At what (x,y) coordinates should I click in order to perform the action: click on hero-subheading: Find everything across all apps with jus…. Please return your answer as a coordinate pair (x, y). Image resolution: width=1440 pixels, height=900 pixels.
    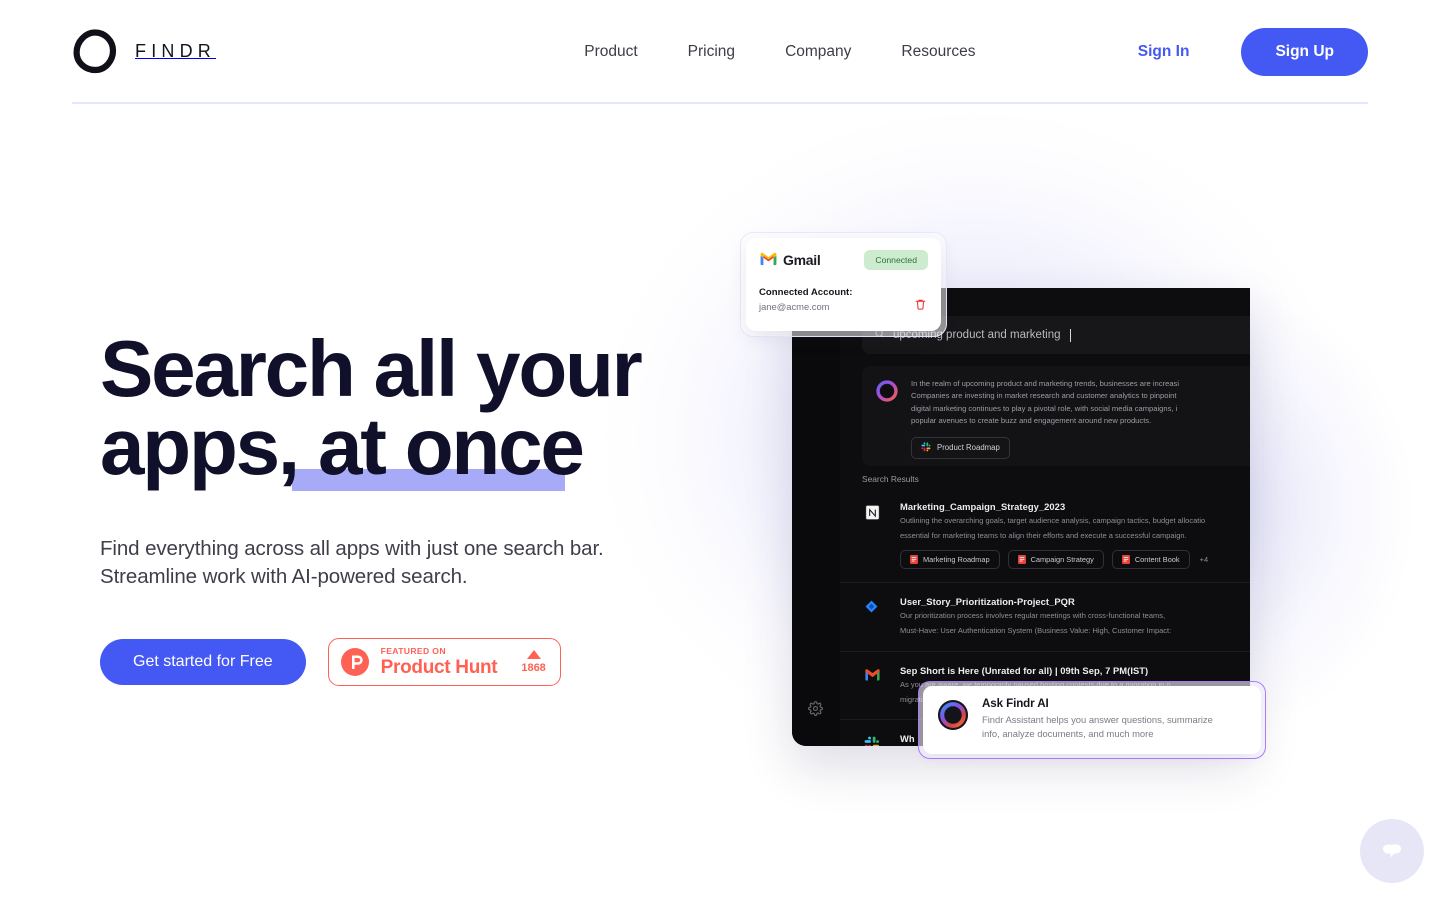
    Looking at the image, I should click on (352, 563).